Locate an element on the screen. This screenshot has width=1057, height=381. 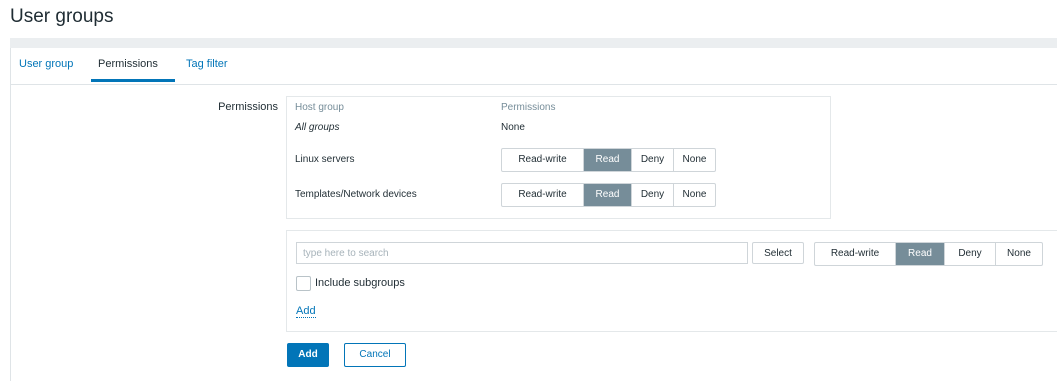
permission-value-all-groups: None is located at coordinates (513, 127).